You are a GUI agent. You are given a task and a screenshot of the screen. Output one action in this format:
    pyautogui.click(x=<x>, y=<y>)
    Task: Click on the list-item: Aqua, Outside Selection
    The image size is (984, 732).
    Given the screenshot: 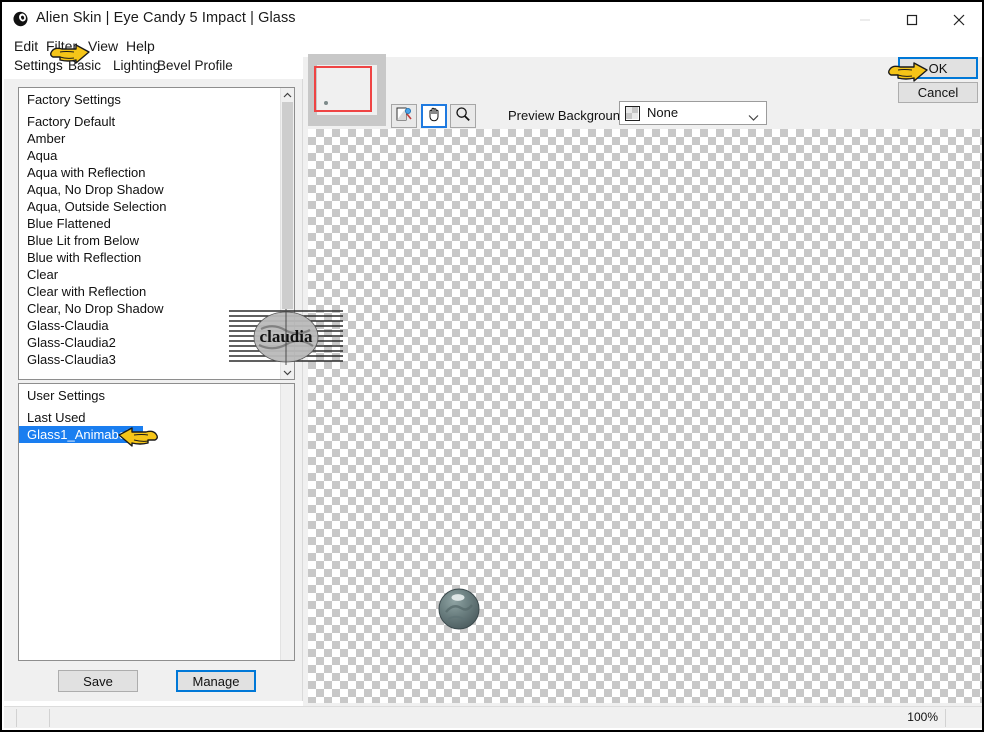 What is the action you would take?
    pyautogui.click(x=149, y=206)
    